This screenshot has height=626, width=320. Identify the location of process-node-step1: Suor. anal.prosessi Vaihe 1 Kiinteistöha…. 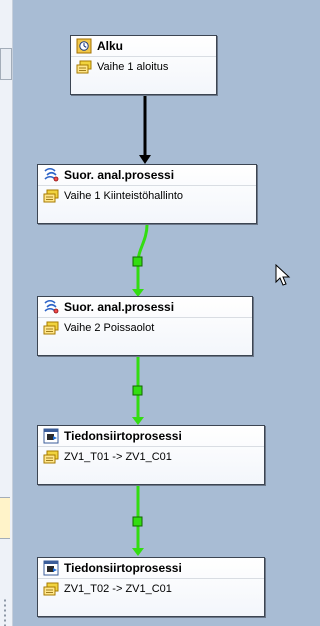
(147, 194).